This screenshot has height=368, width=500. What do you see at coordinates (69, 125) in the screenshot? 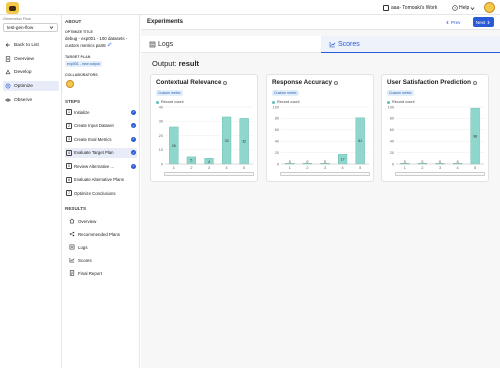
I see `step-number: 2` at bounding box center [69, 125].